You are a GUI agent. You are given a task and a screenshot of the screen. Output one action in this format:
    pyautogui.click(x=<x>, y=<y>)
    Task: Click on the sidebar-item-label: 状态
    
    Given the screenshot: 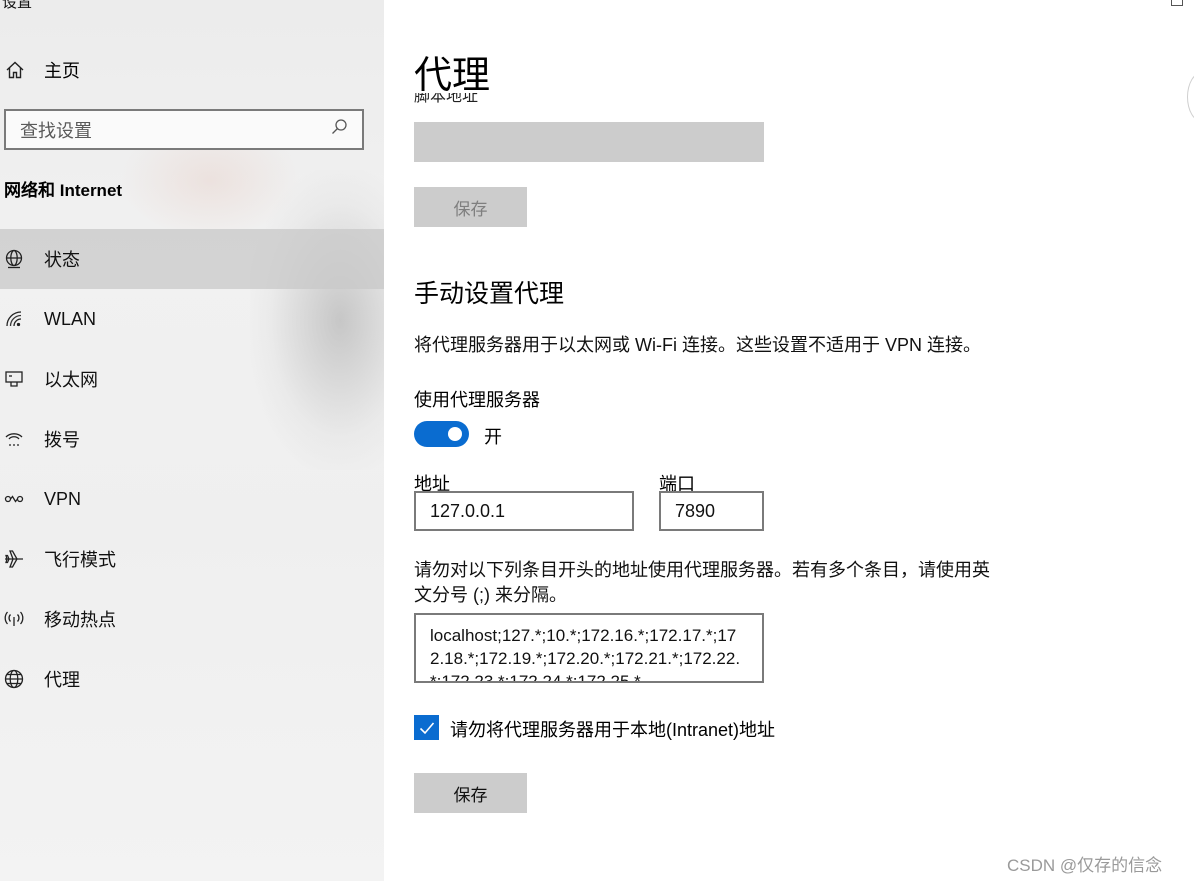 What is the action you would take?
    pyautogui.click(x=62, y=260)
    